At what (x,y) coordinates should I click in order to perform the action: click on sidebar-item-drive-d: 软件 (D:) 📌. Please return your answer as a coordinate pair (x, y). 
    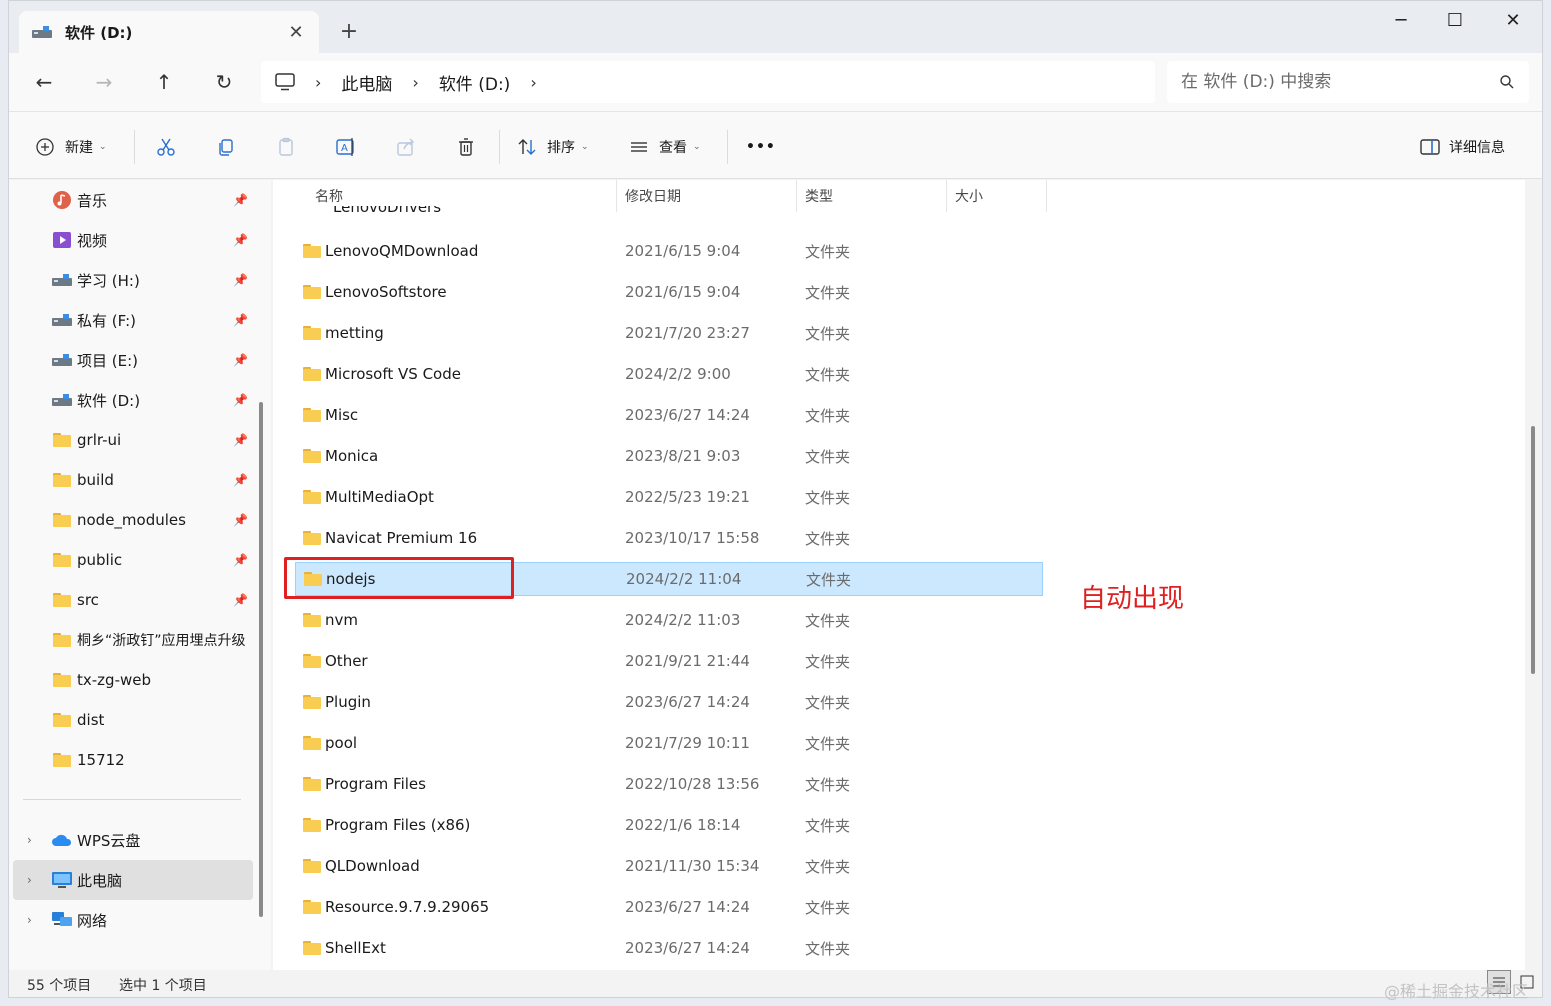
    Looking at the image, I should click on (130, 400).